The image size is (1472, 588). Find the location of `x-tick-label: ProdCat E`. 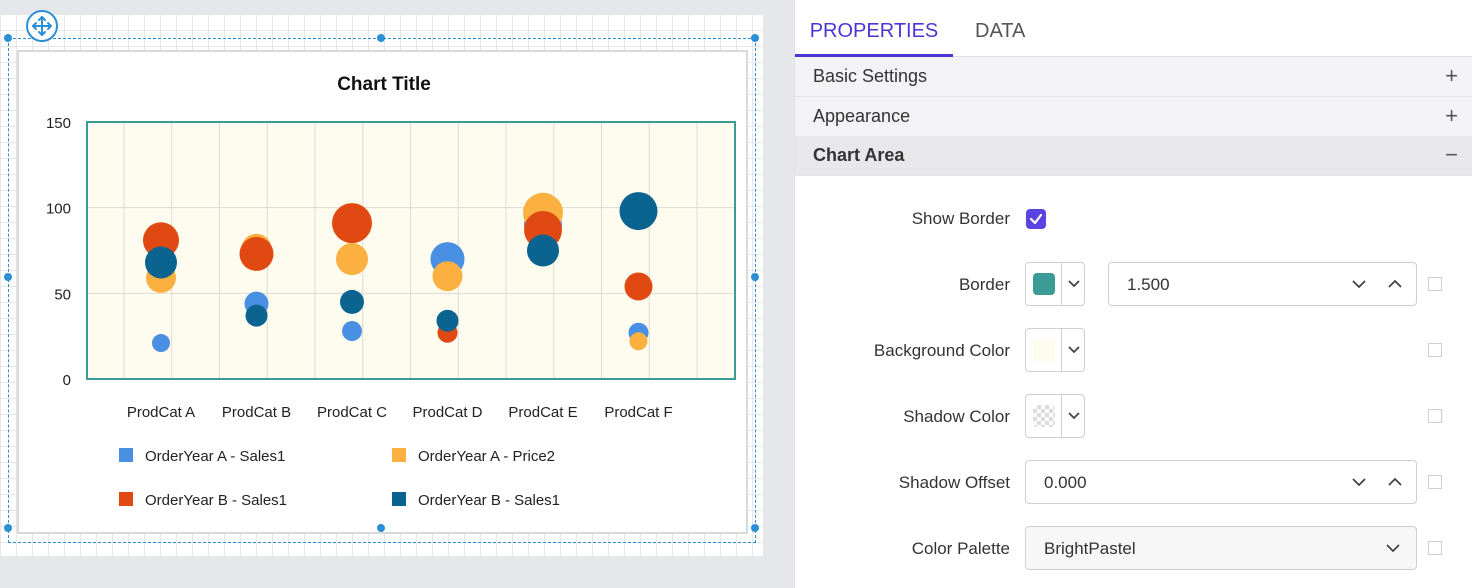

x-tick-label: ProdCat E is located at coordinates (542, 412).